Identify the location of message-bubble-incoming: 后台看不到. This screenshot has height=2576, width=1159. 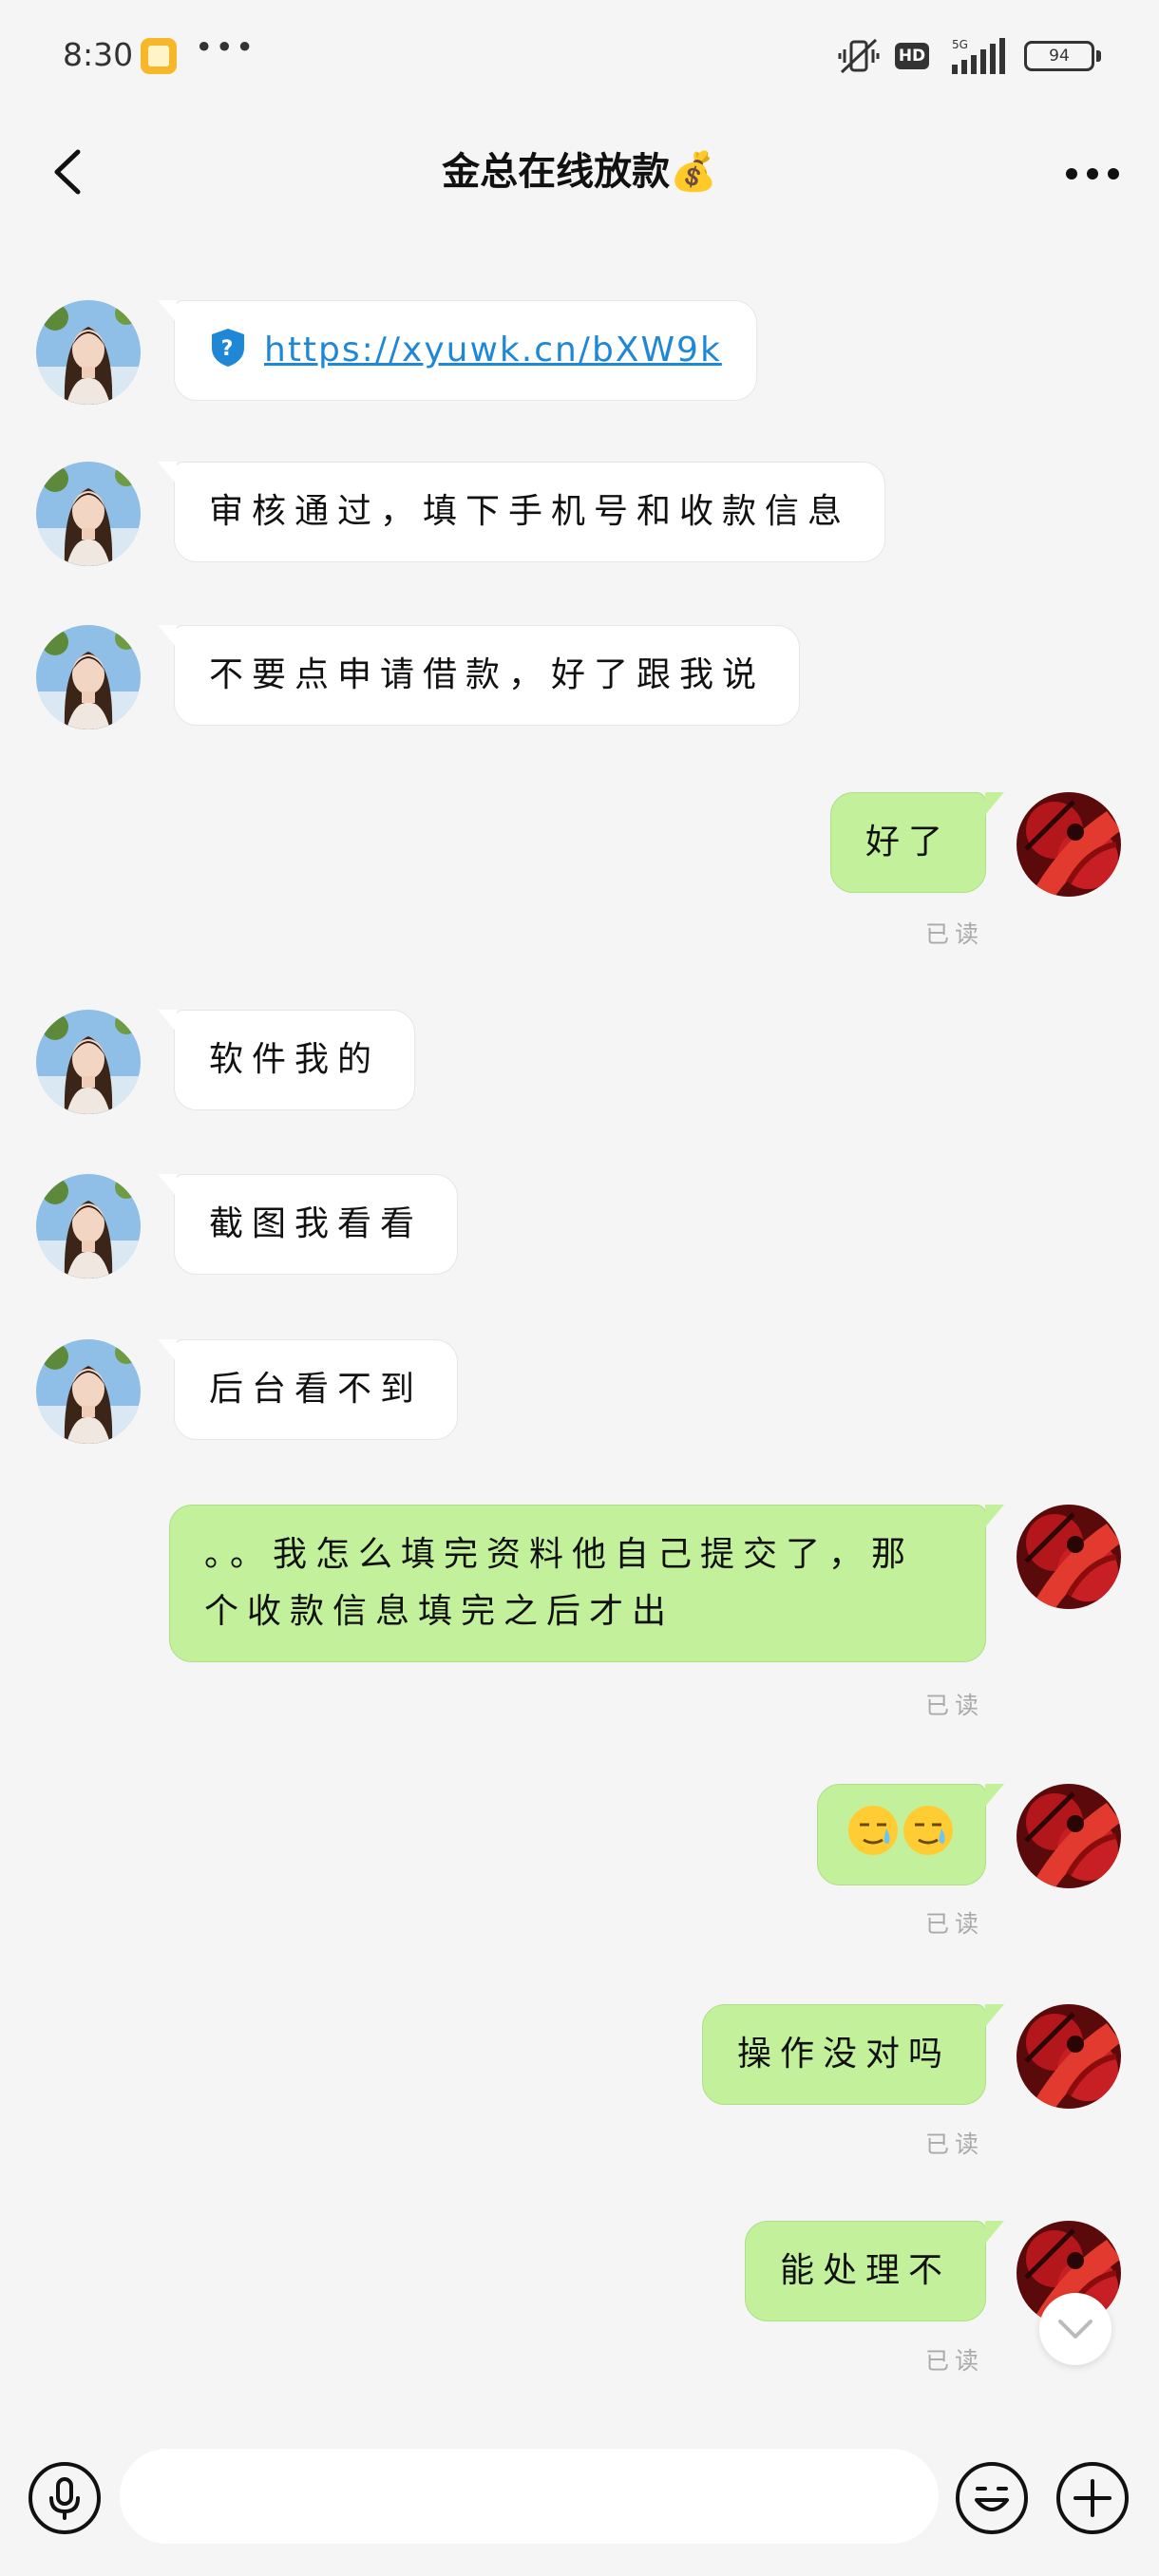
(308, 1389).